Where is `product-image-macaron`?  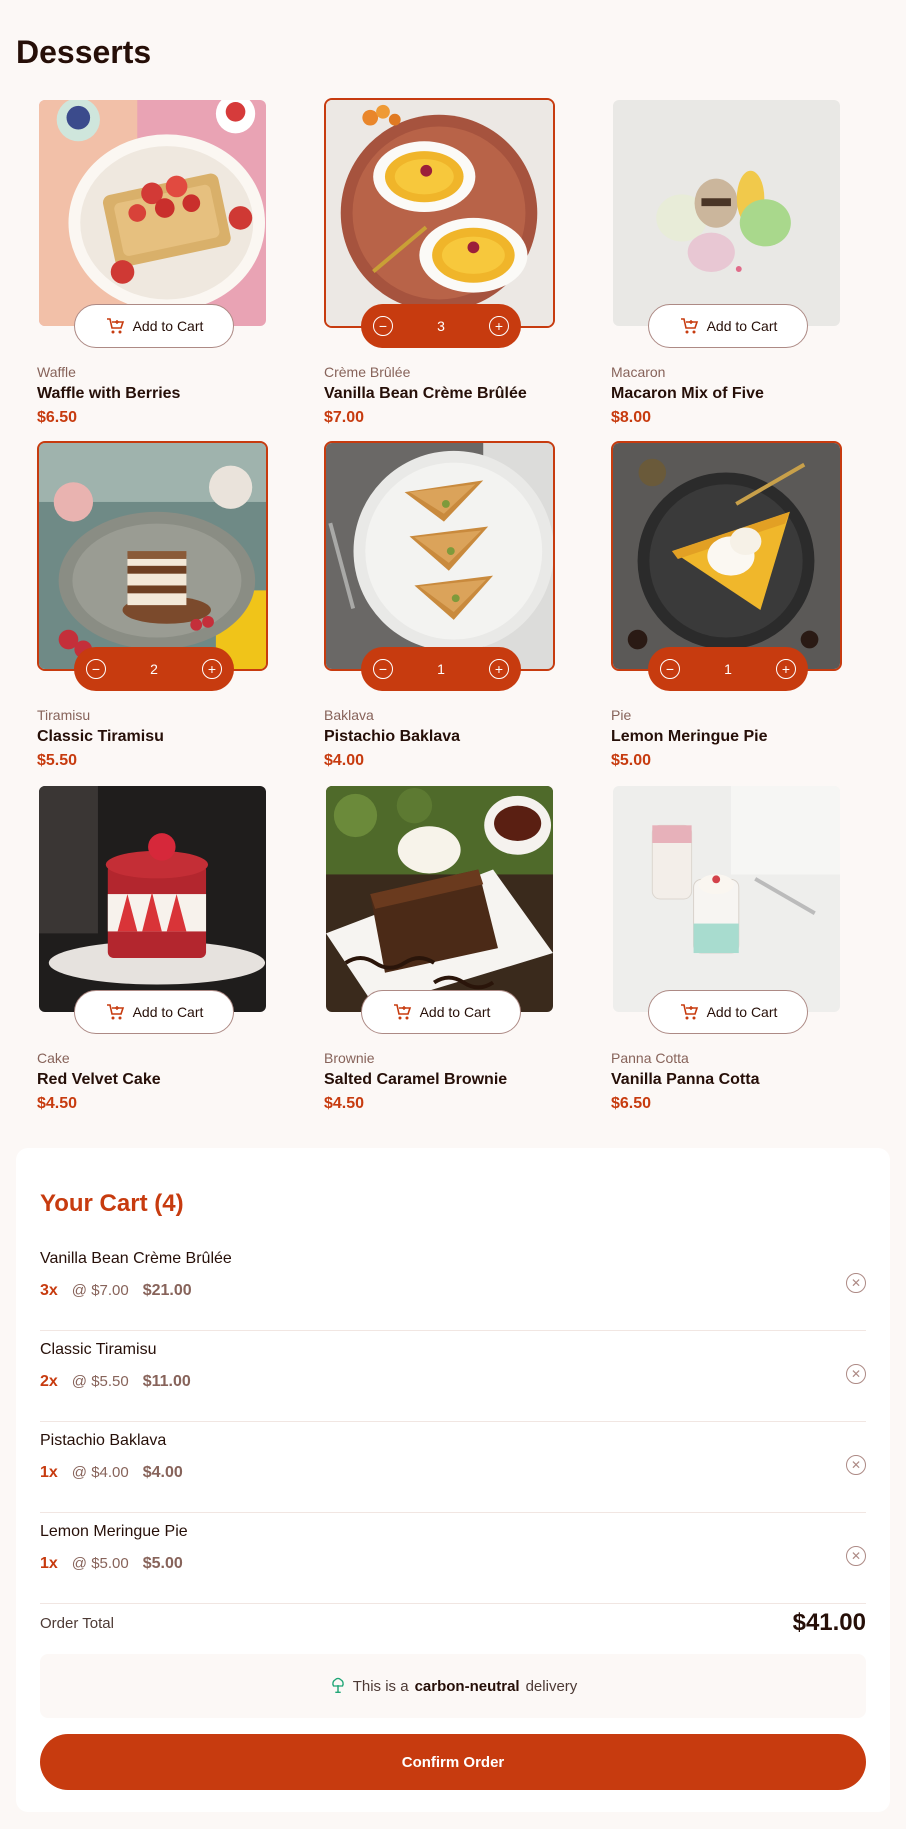 product-image-macaron is located at coordinates (726, 213).